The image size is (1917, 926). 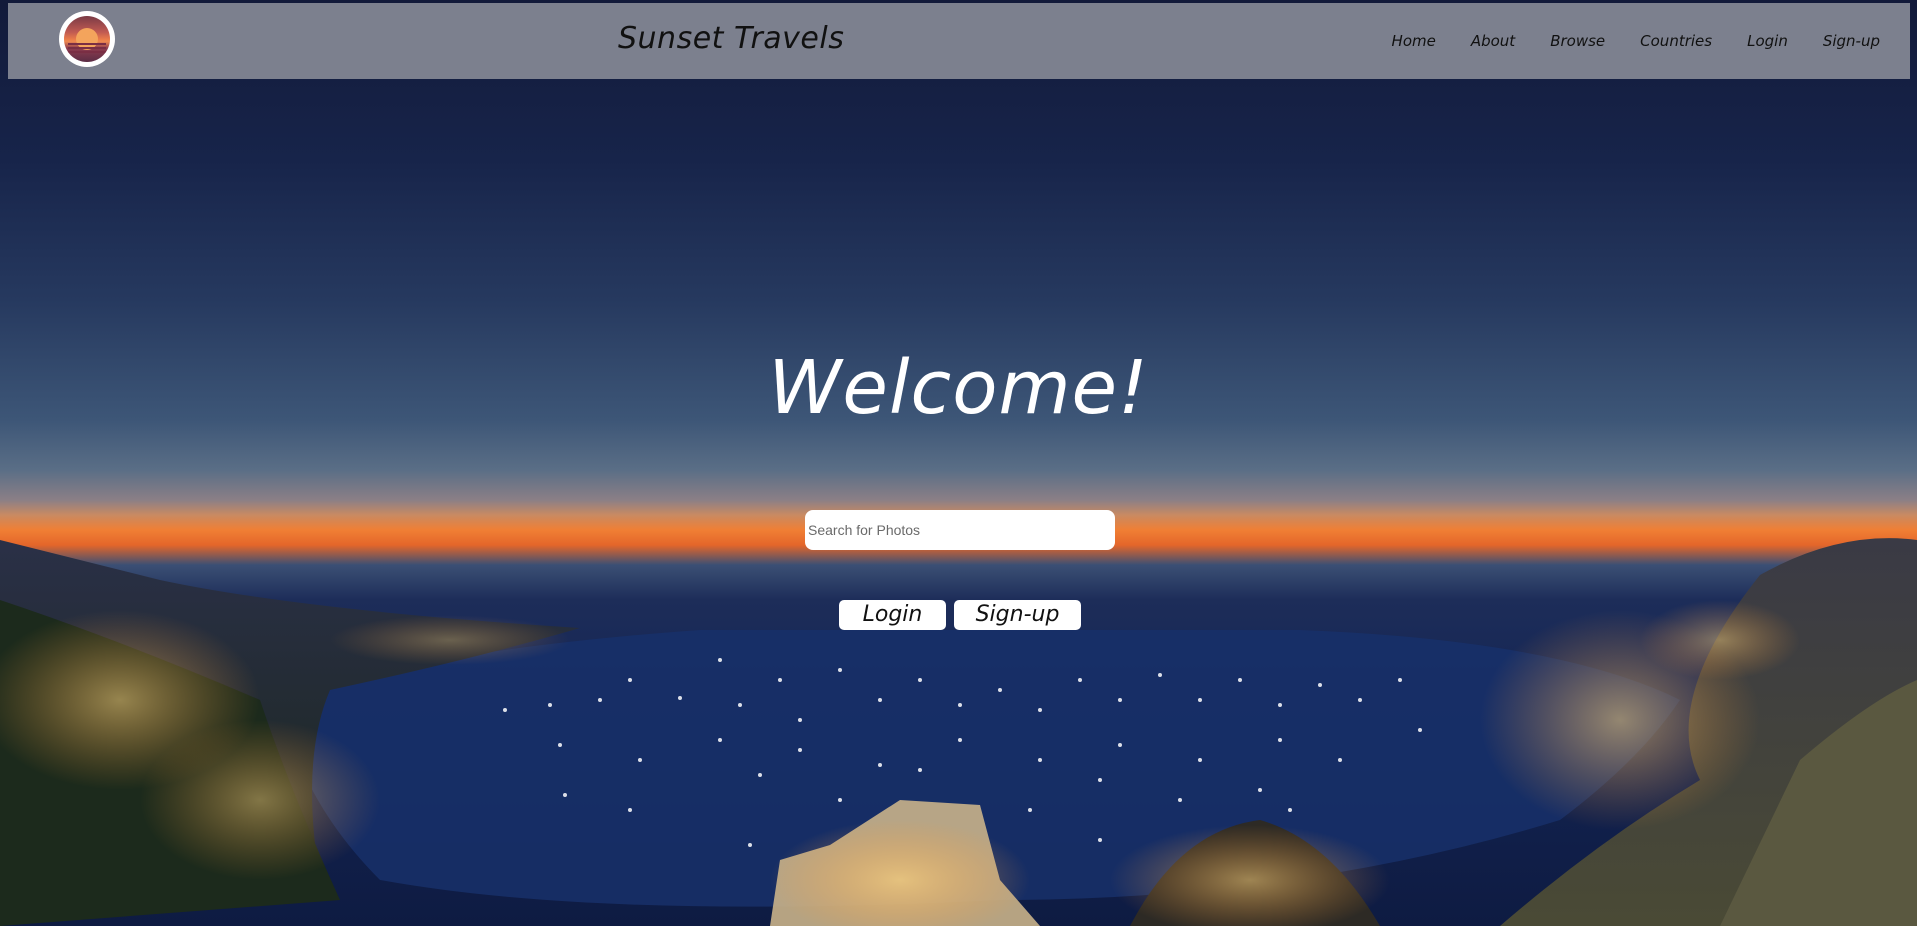 What do you see at coordinates (1414, 41) in the screenshot?
I see `nav-home: Home` at bounding box center [1414, 41].